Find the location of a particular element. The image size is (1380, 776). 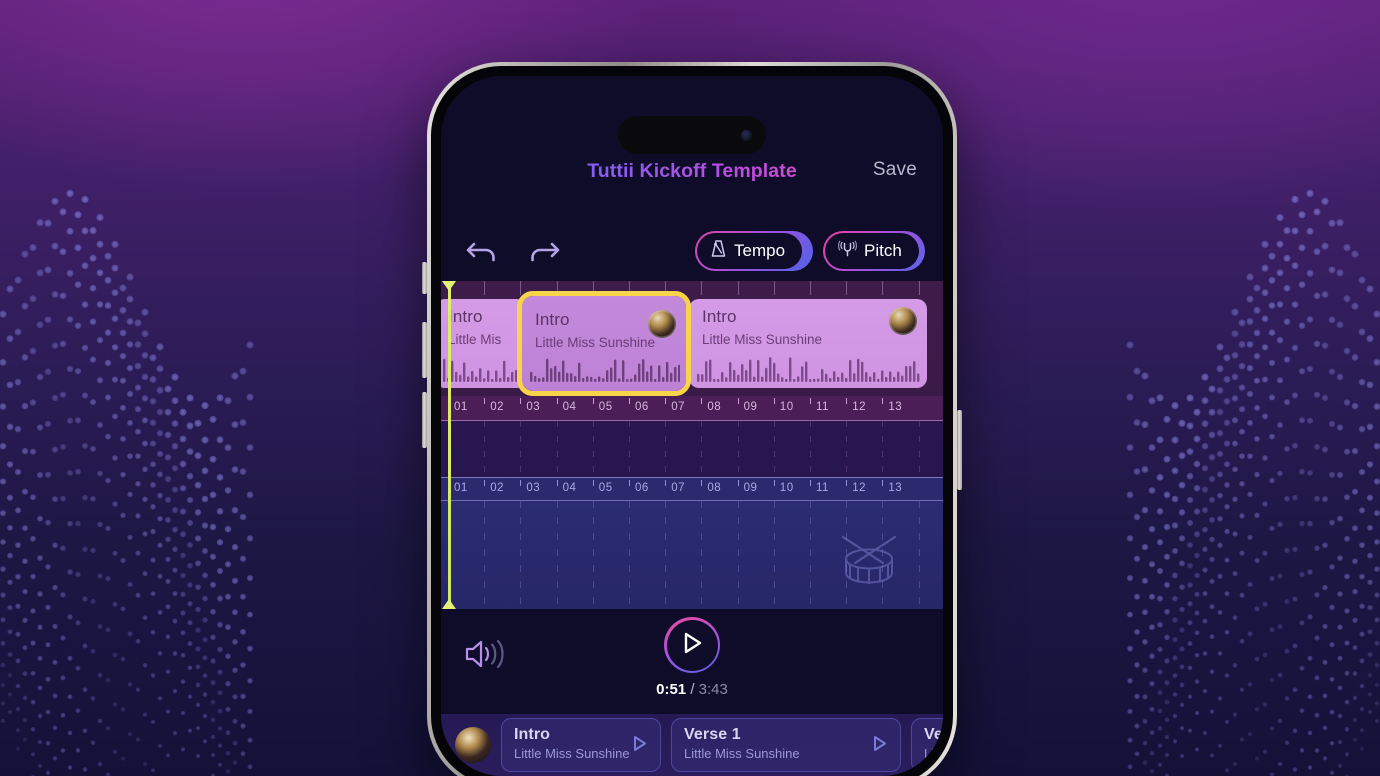

section-name: Ve is located at coordinates (933, 734).